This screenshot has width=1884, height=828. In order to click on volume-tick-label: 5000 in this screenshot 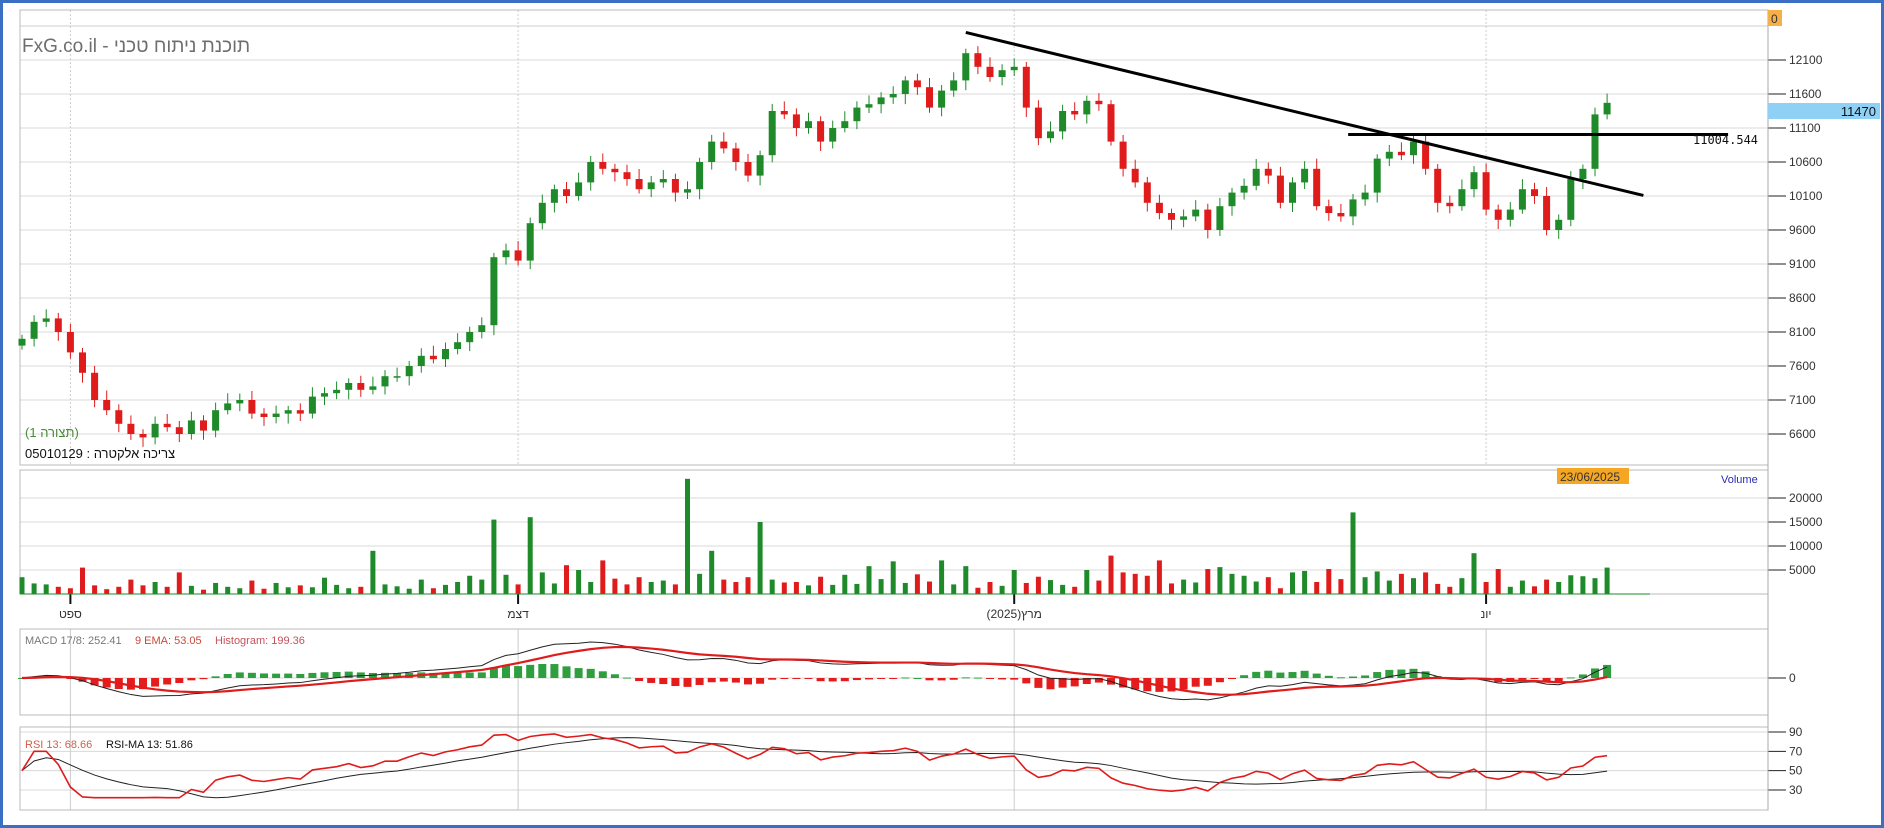, I will do `click(1802, 570)`.